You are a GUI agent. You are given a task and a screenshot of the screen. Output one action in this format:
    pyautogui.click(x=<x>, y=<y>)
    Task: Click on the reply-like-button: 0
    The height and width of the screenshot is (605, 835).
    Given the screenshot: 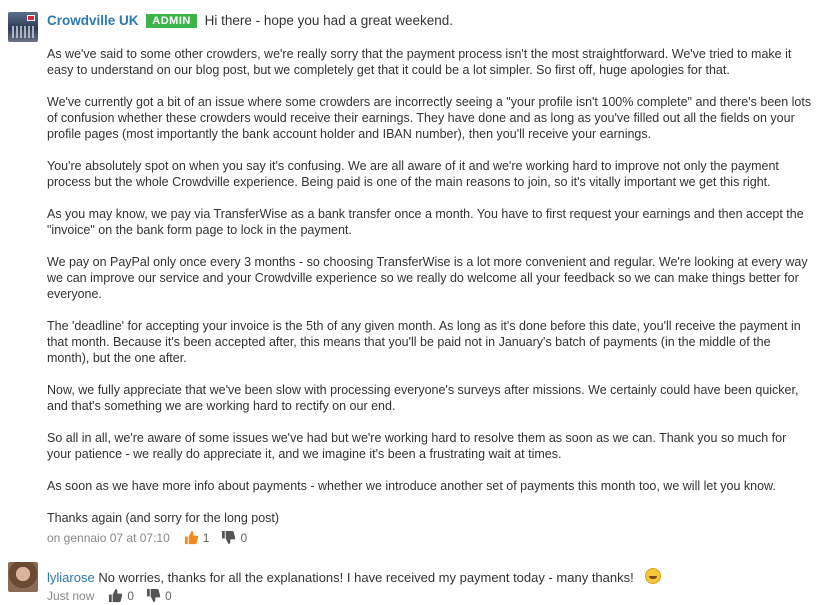 What is the action you would take?
    pyautogui.click(x=121, y=595)
    